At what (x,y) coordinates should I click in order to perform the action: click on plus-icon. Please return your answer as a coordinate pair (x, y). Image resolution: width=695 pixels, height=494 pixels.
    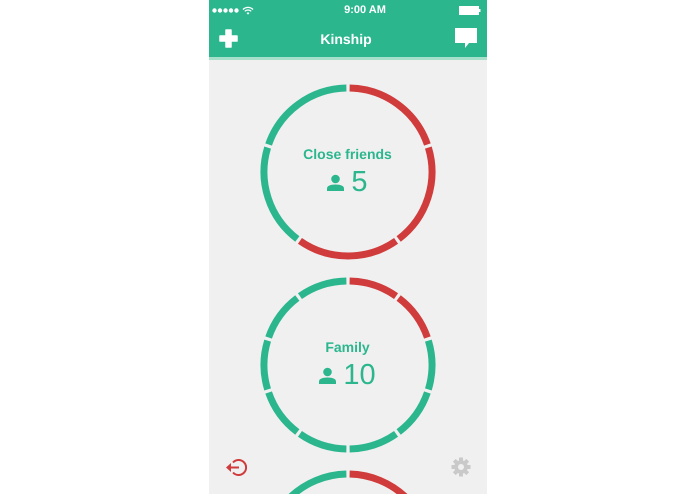
    Looking at the image, I should click on (228, 38).